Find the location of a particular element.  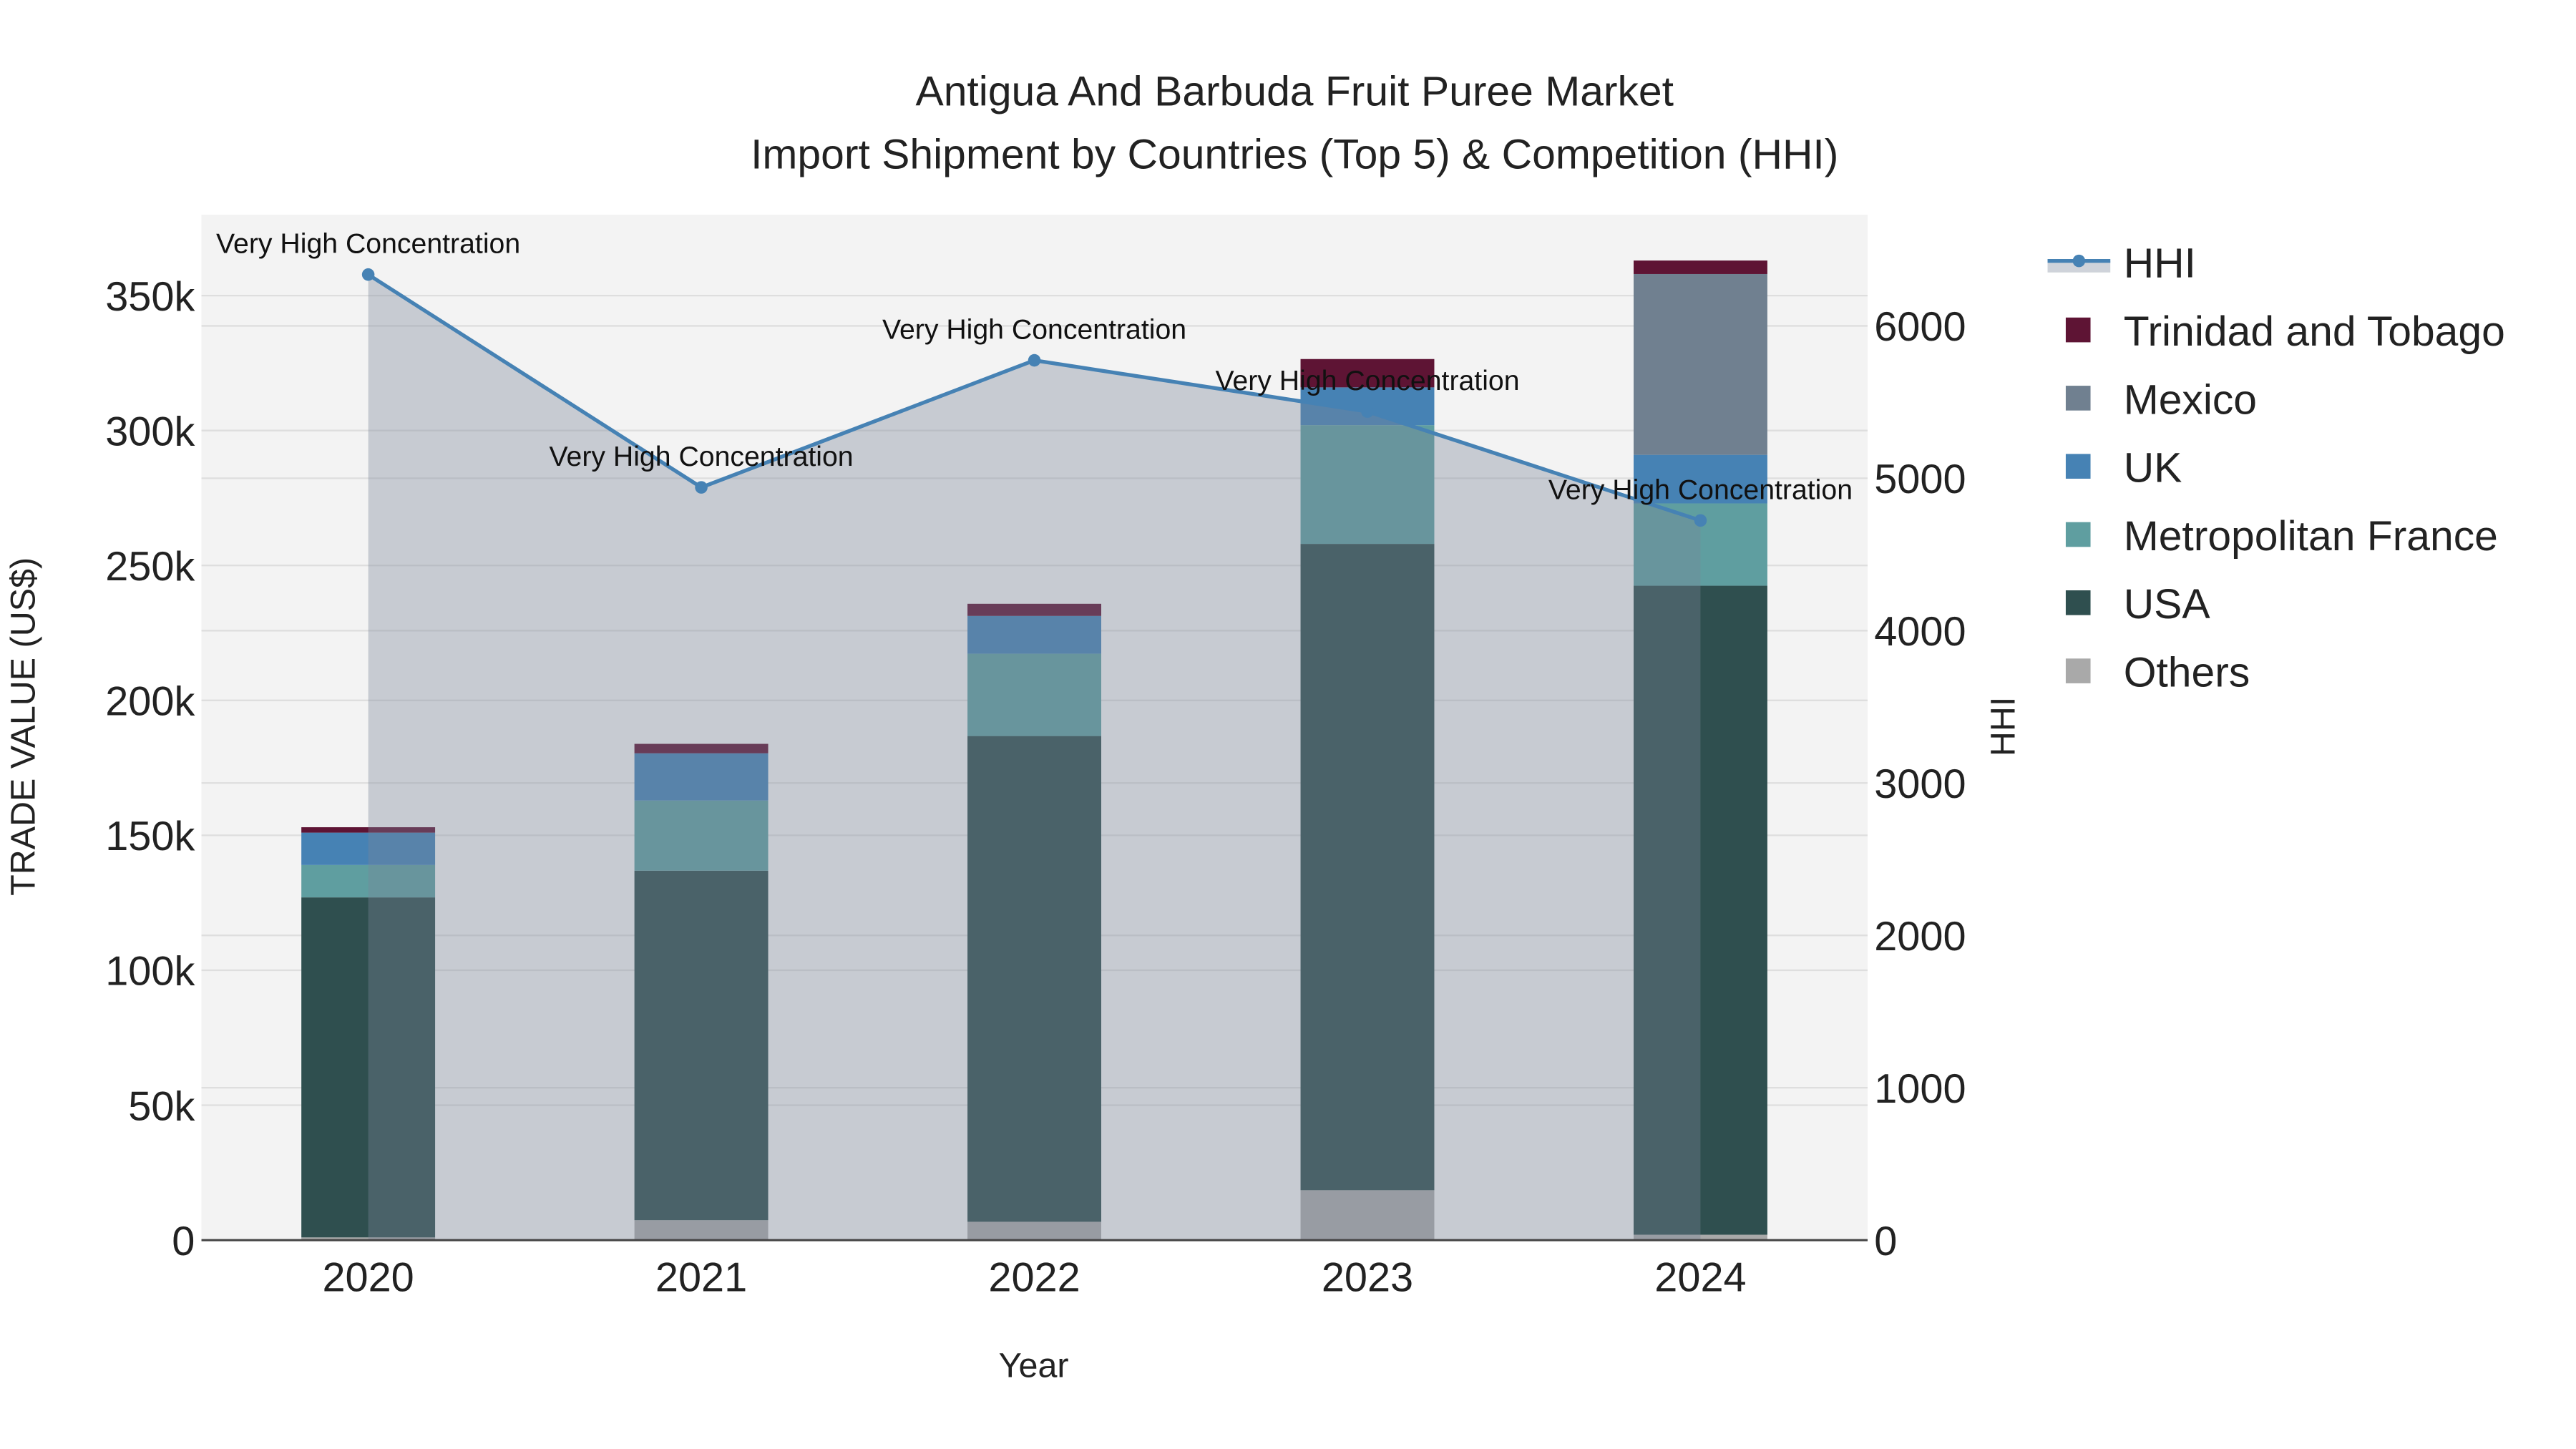

y2-tick-label: 5000 is located at coordinates (1920, 479).